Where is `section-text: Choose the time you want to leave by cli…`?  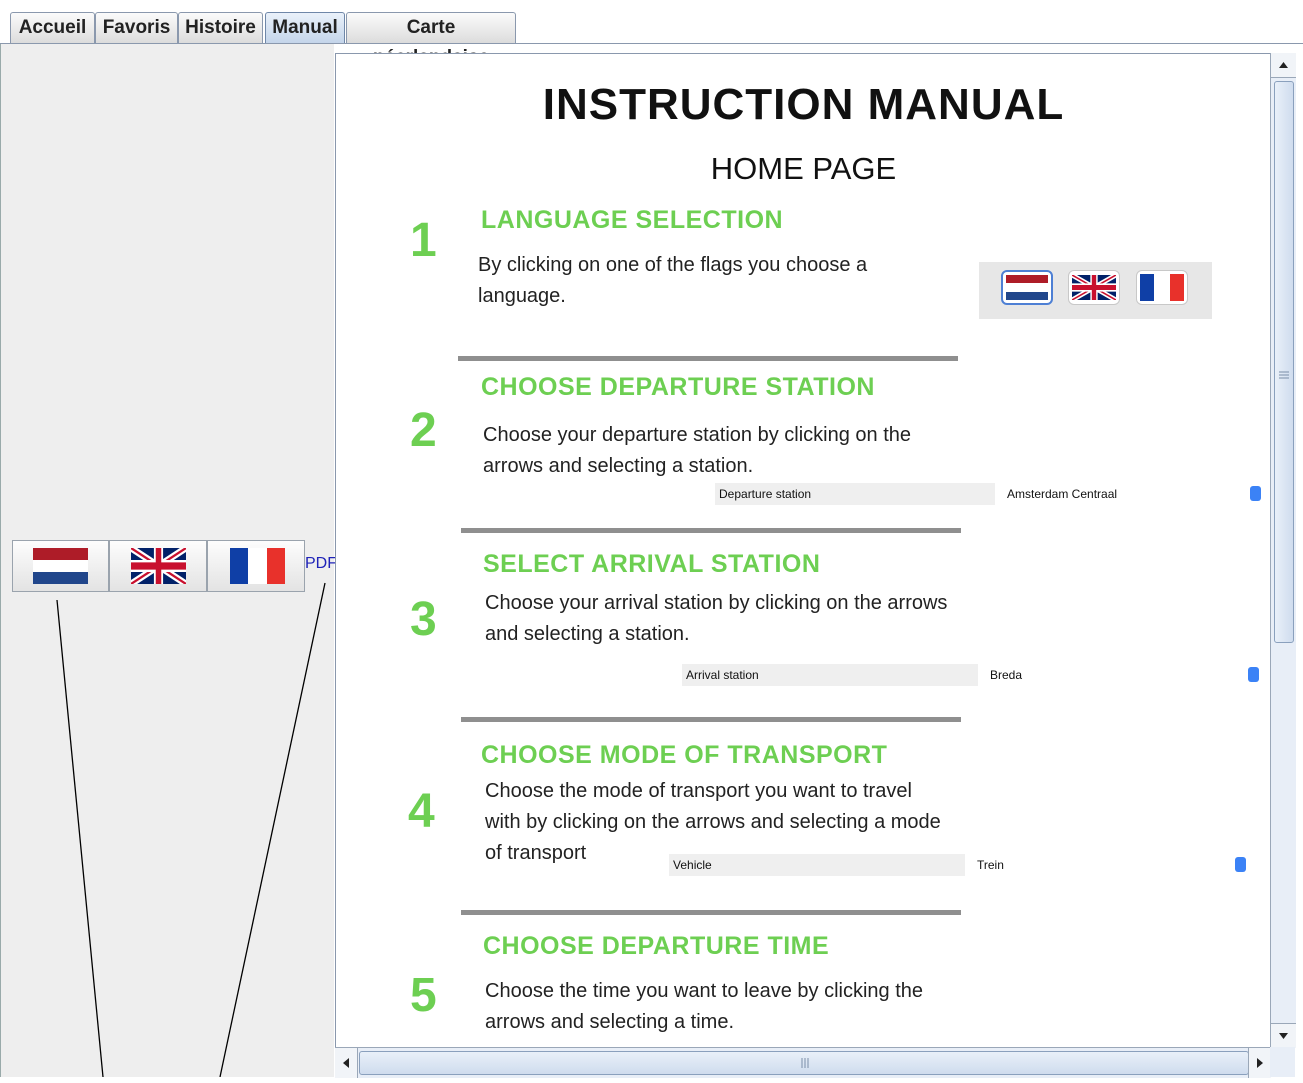
section-text: Choose the time you want to leave by cli… is located at coordinates (704, 1006).